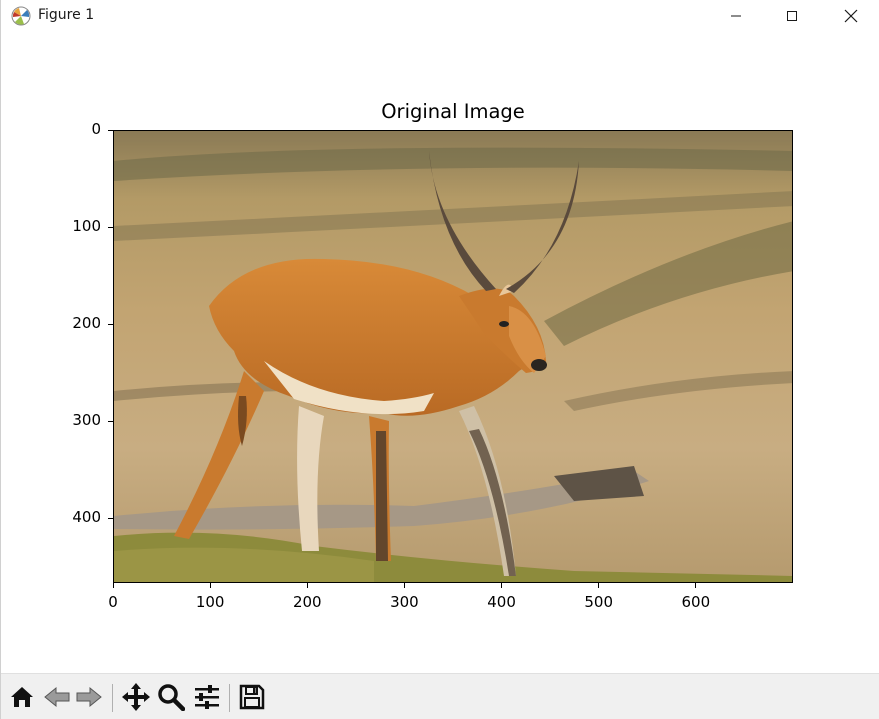 This screenshot has height=719, width=879. Describe the element at coordinates (21, 16) in the screenshot. I see `matplotlib-app-icon` at that location.